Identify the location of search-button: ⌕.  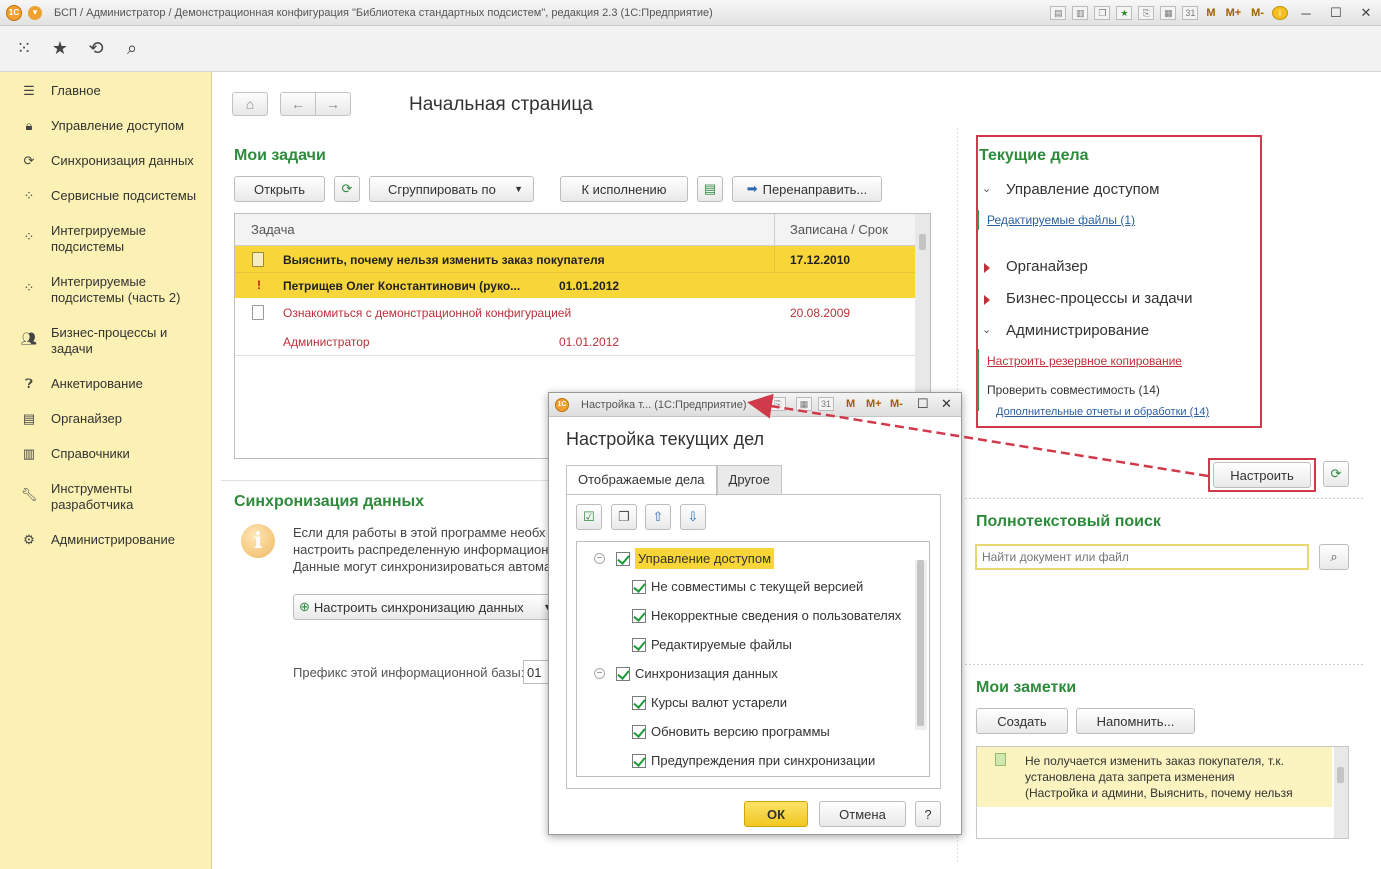
(1334, 557).